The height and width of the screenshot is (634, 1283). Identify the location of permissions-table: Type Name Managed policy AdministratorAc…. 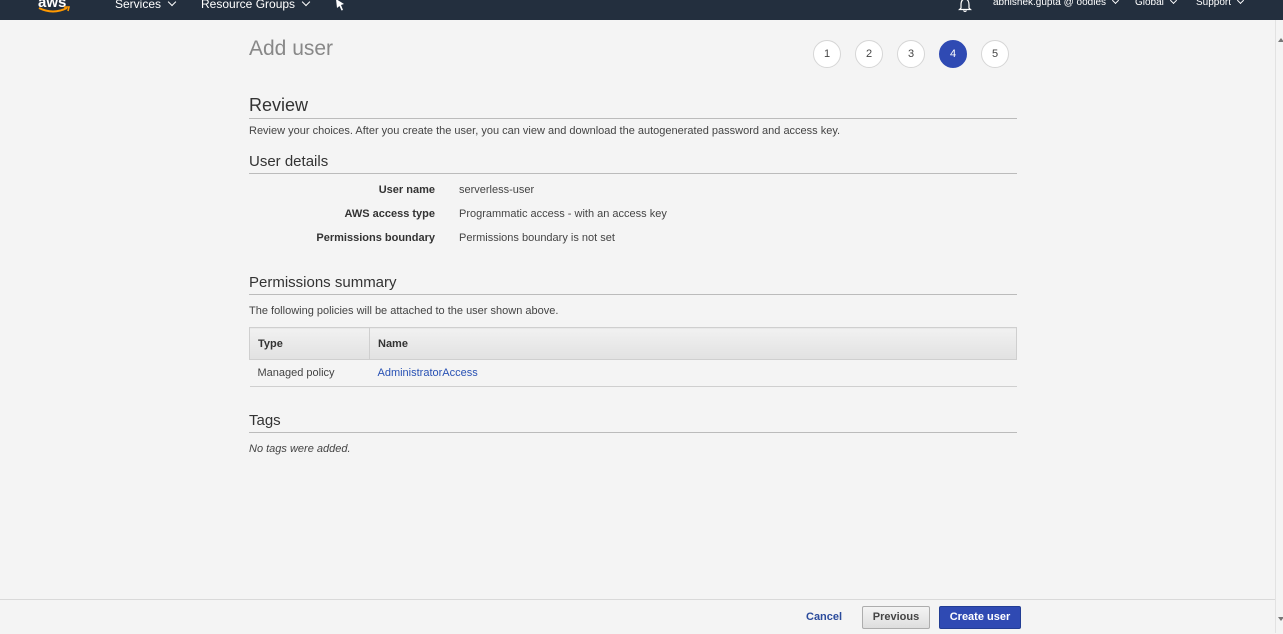
(633, 357).